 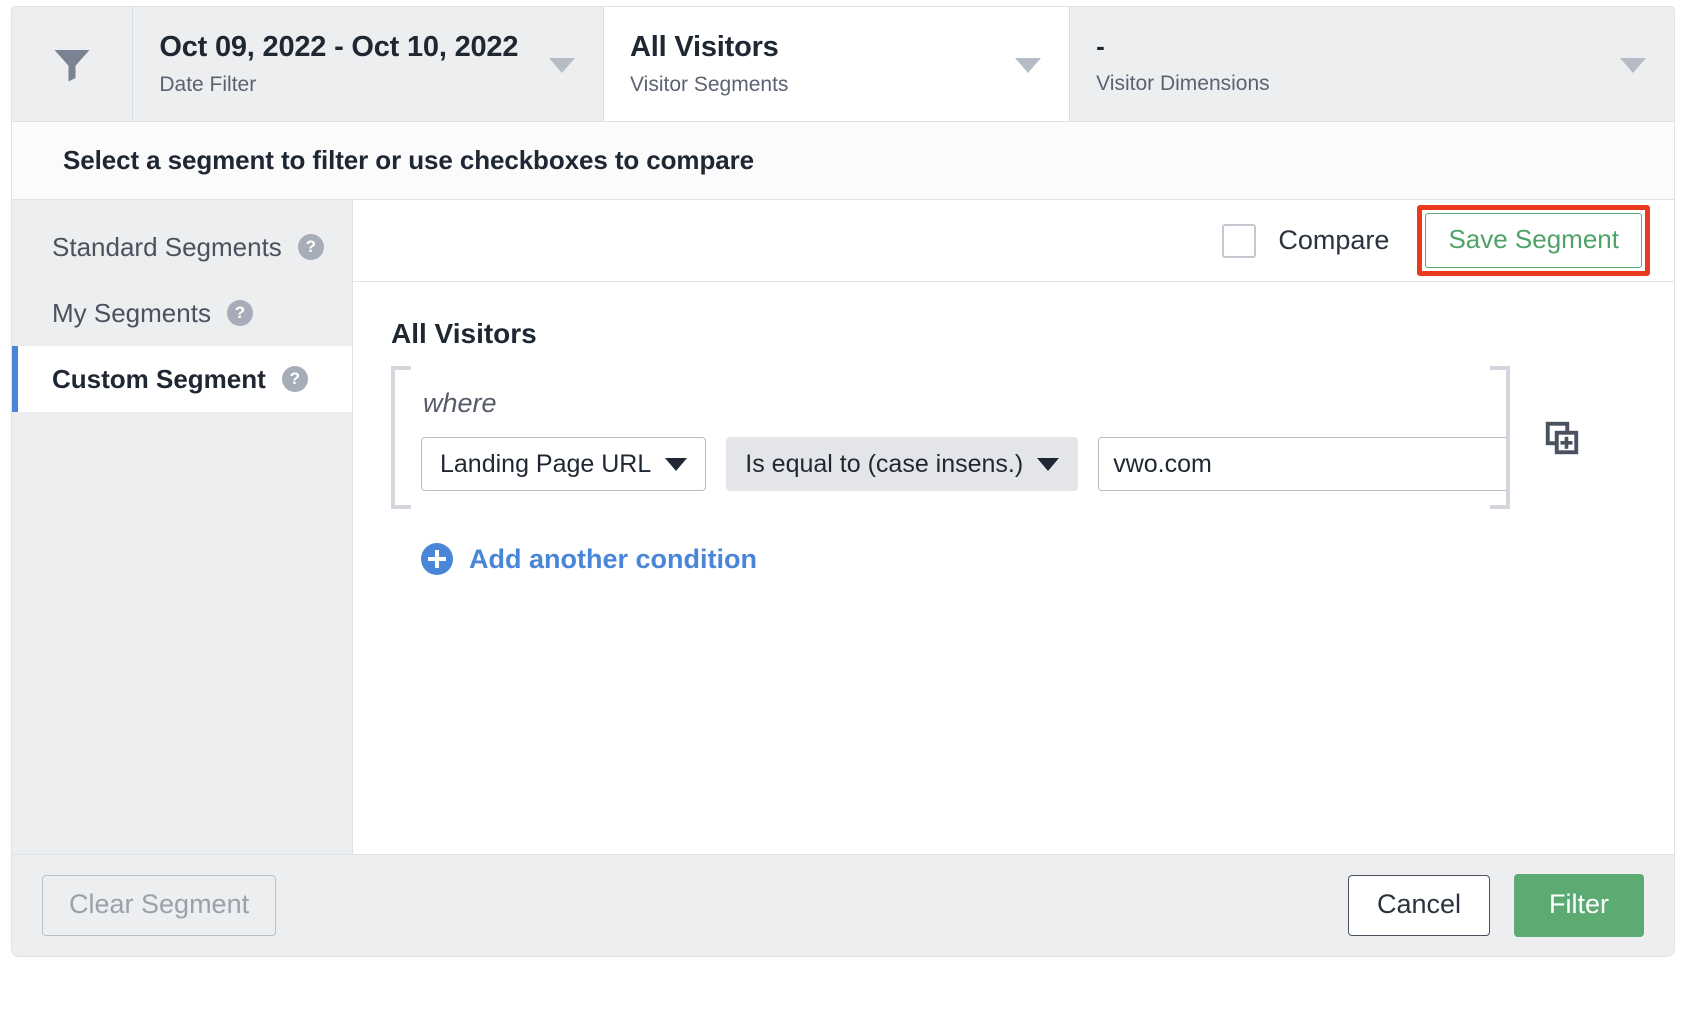 What do you see at coordinates (1562, 438) in the screenshot?
I see `duplicate-icon` at bounding box center [1562, 438].